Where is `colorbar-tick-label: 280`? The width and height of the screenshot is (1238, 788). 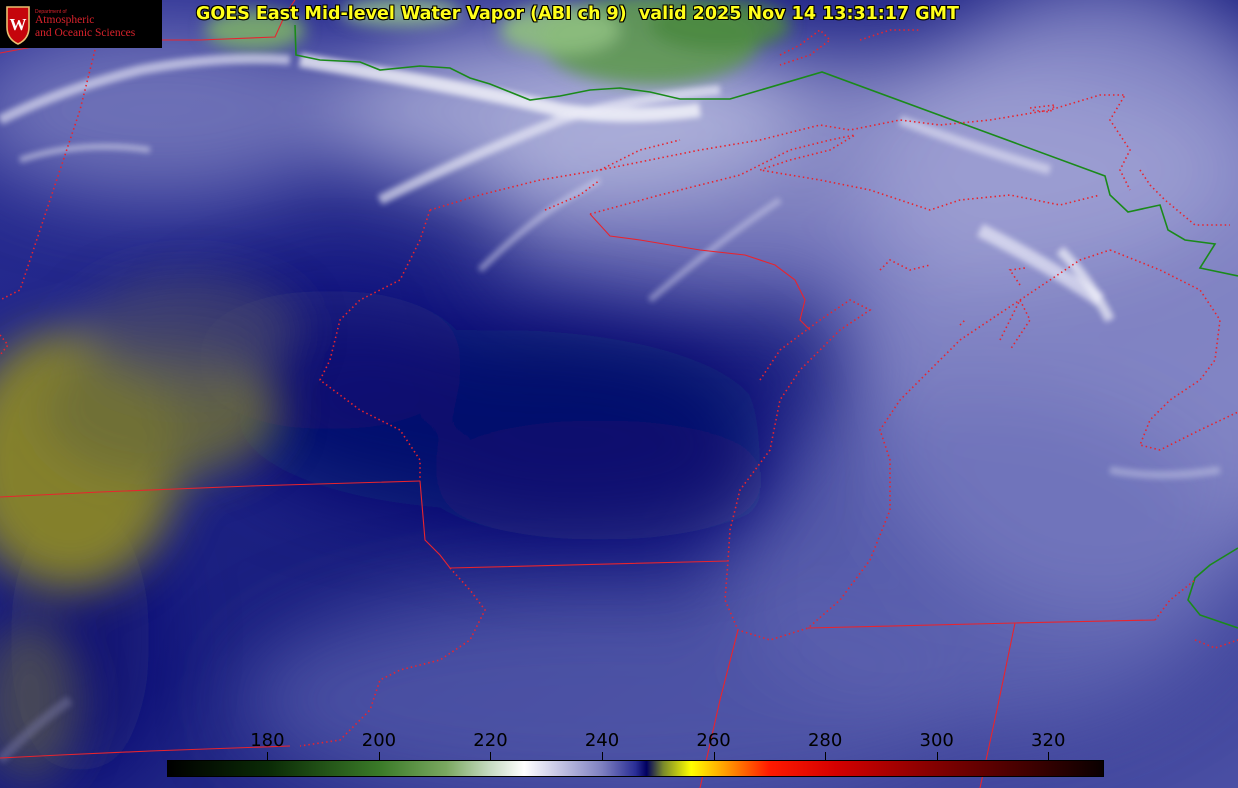 colorbar-tick-label: 280 is located at coordinates (825, 740).